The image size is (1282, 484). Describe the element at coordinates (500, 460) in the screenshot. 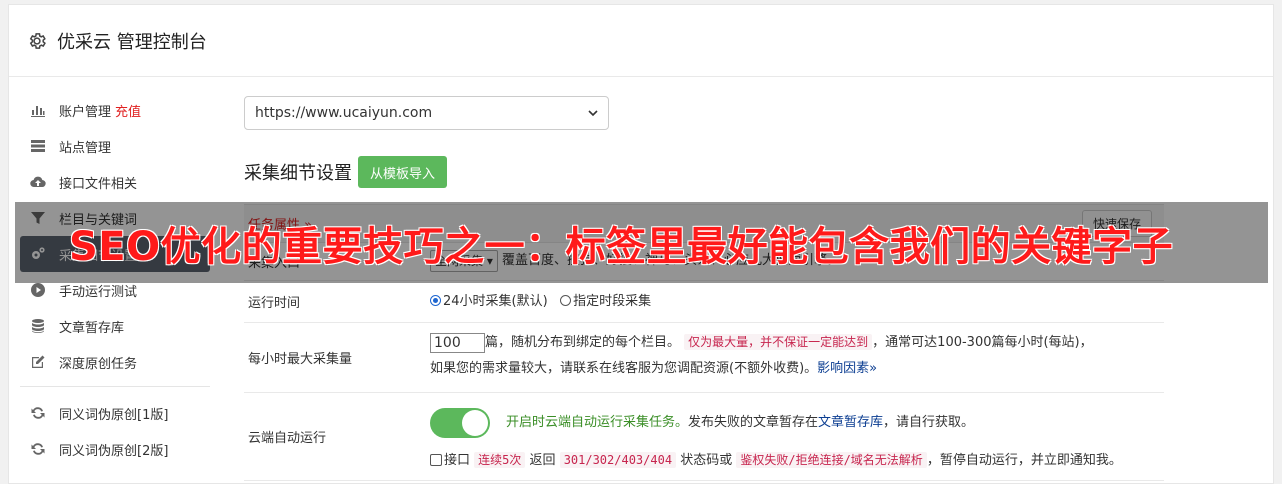

I see `consecutive-tag: 连续5次` at that location.